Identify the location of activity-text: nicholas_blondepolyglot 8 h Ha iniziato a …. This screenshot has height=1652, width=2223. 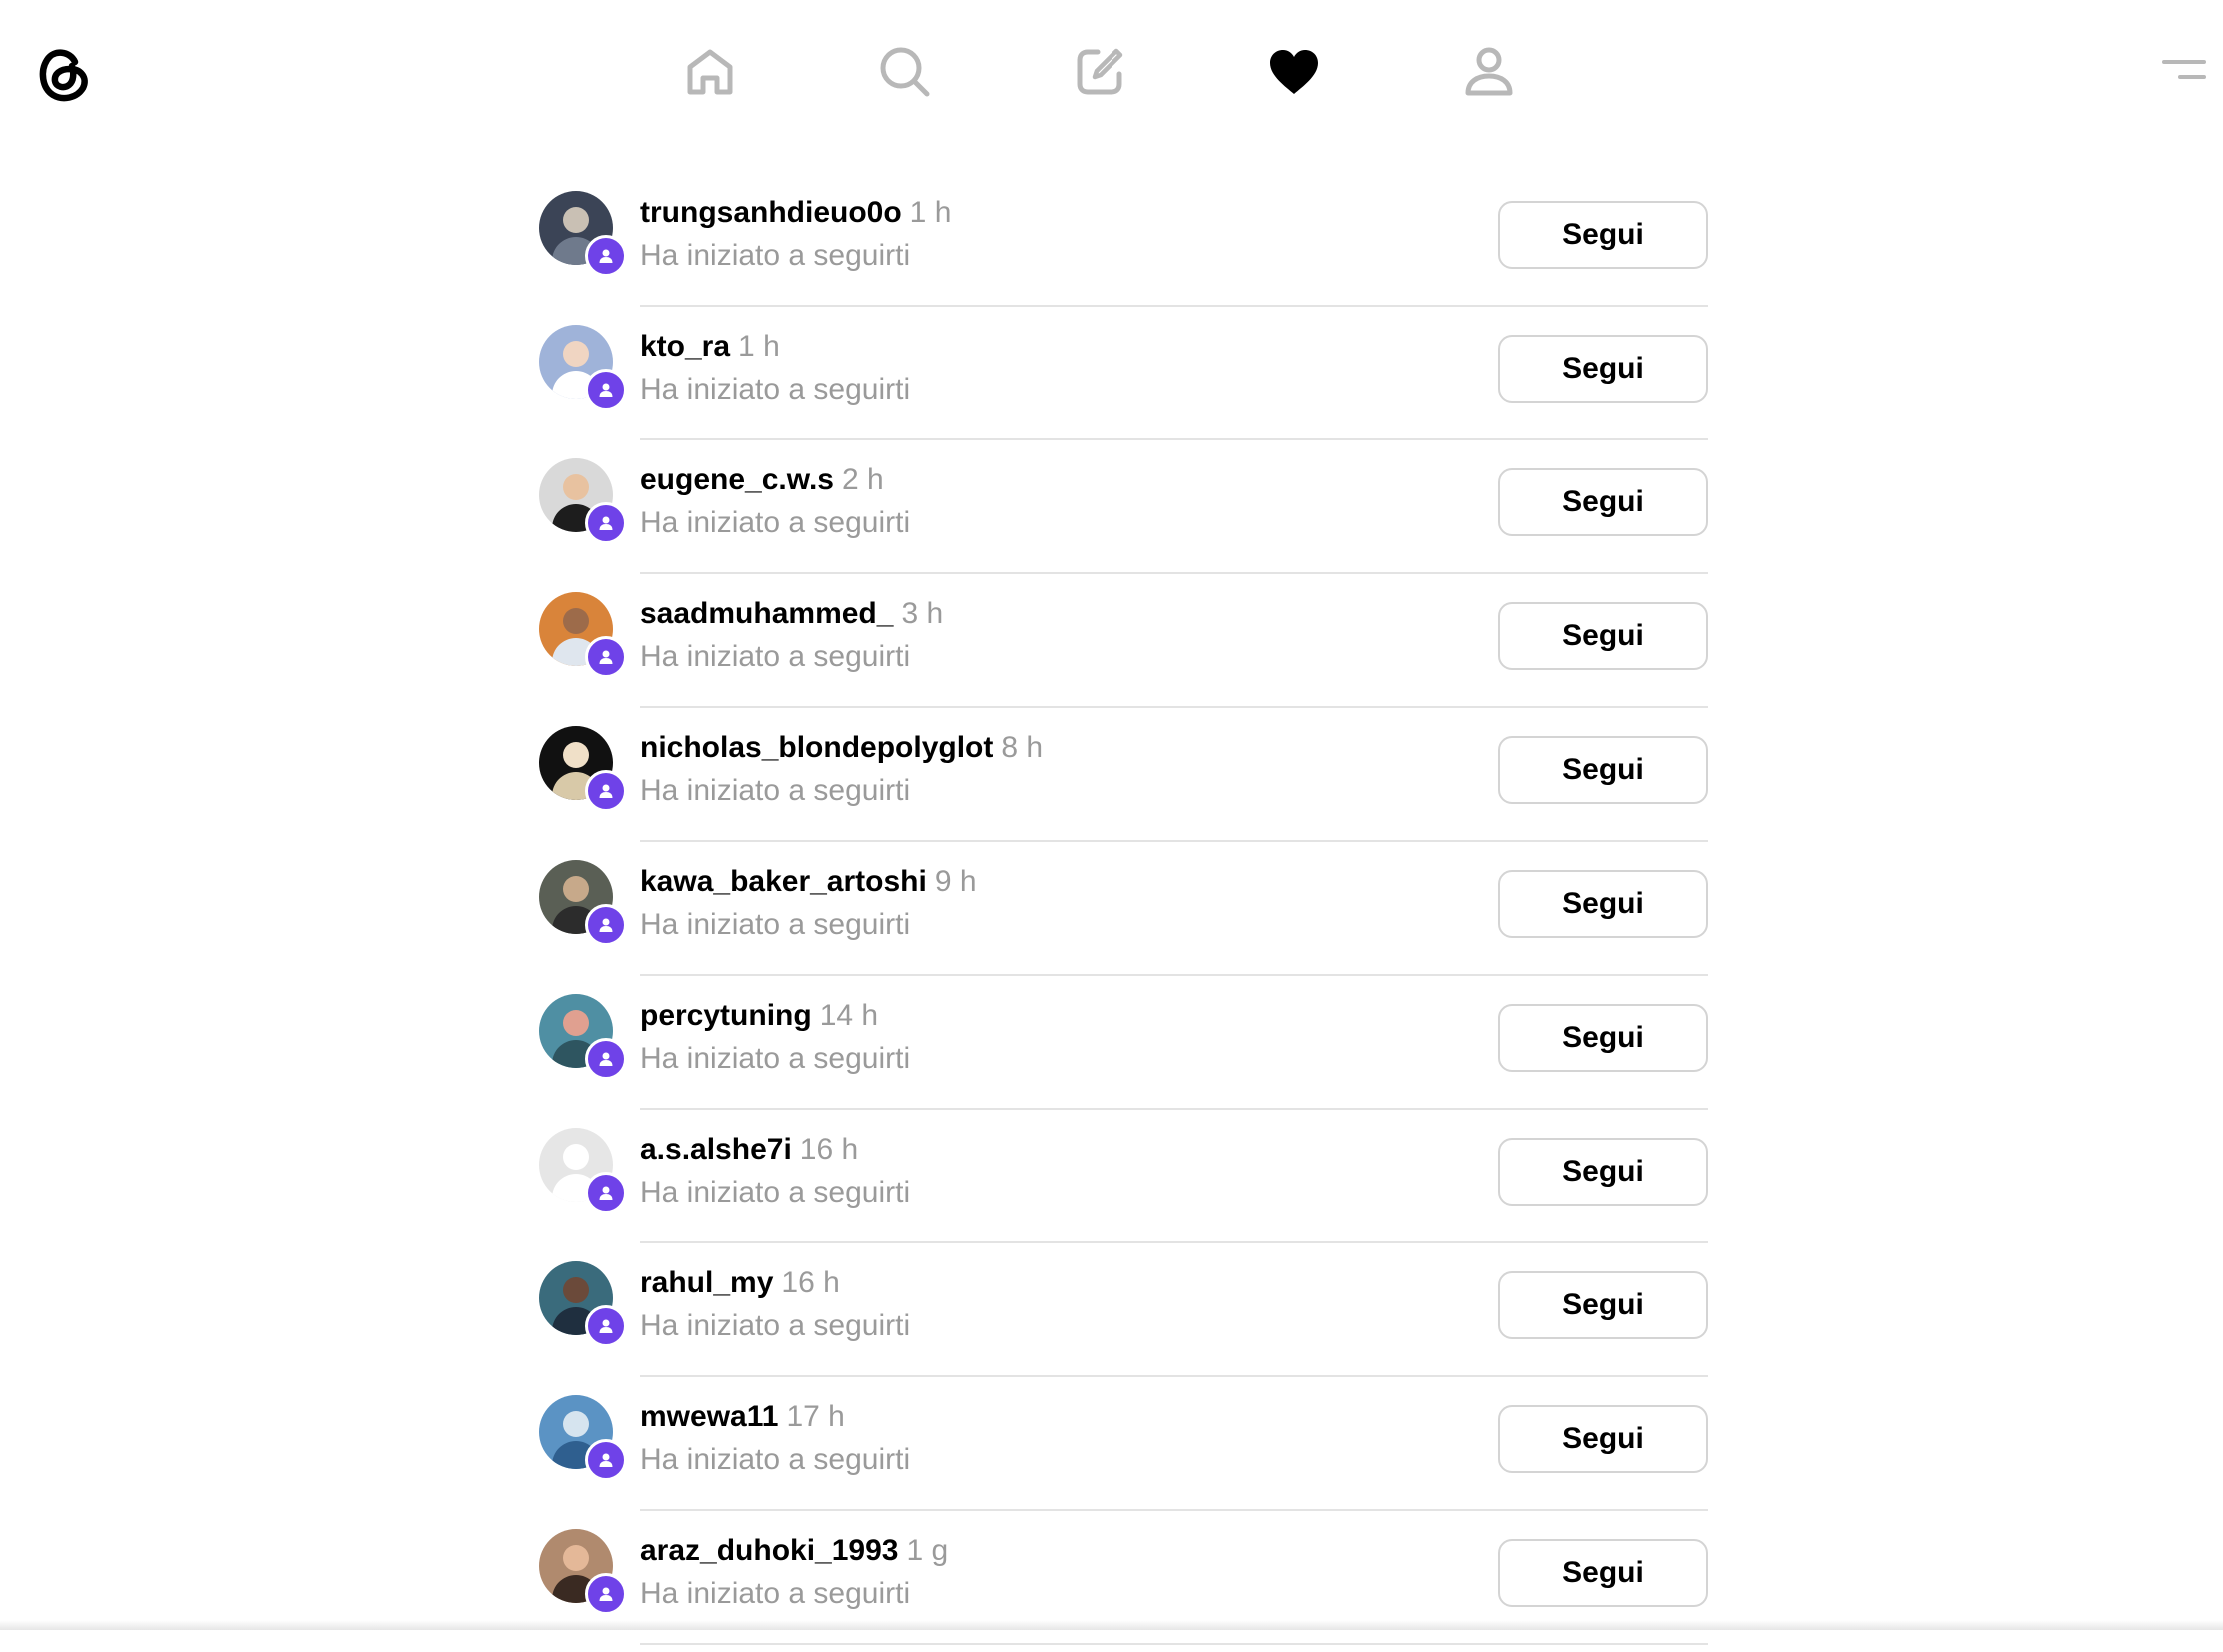
(841, 769).